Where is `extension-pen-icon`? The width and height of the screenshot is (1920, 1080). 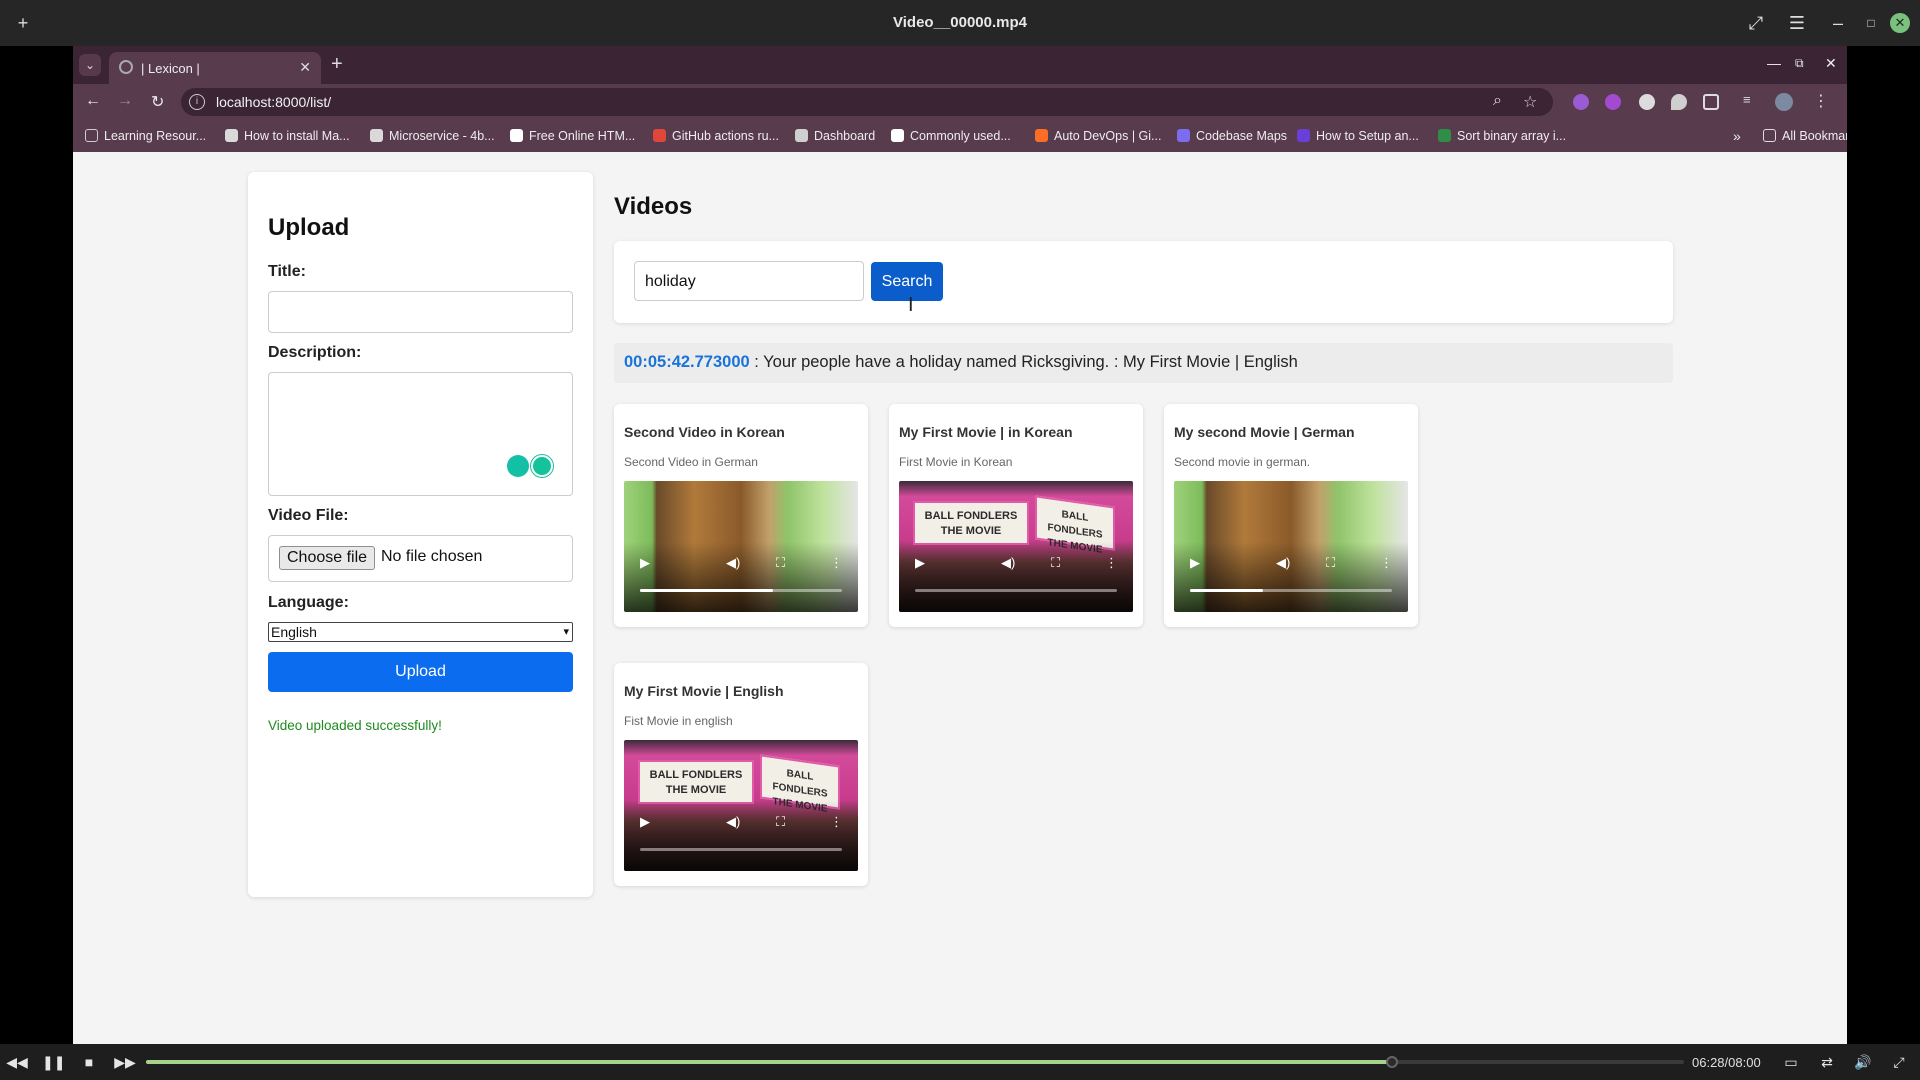 extension-pen-icon is located at coordinates (1581, 102).